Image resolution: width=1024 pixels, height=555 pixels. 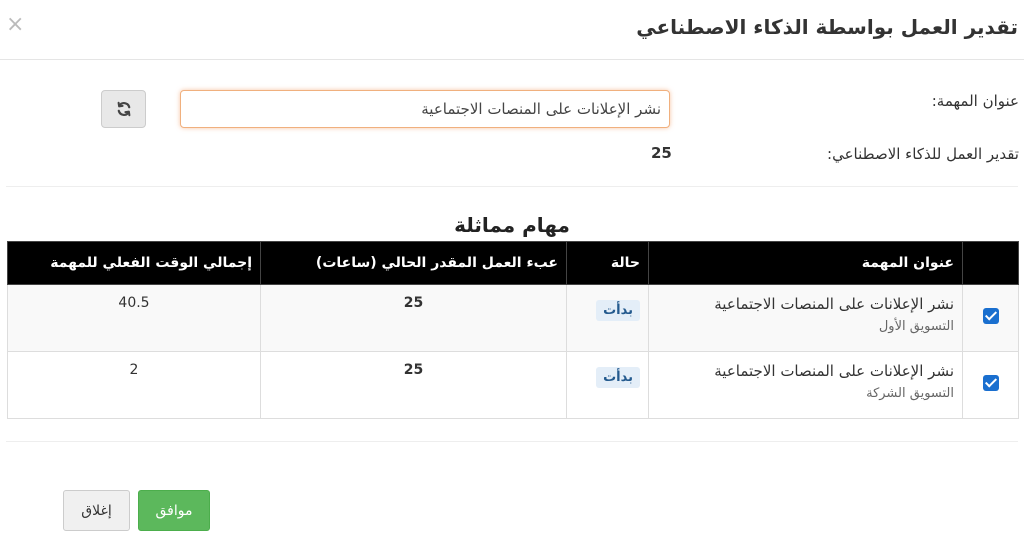 I want to click on ai-estimate-label: تقدير العمل للذكاء الاصطناعي:, so click(x=923, y=154).